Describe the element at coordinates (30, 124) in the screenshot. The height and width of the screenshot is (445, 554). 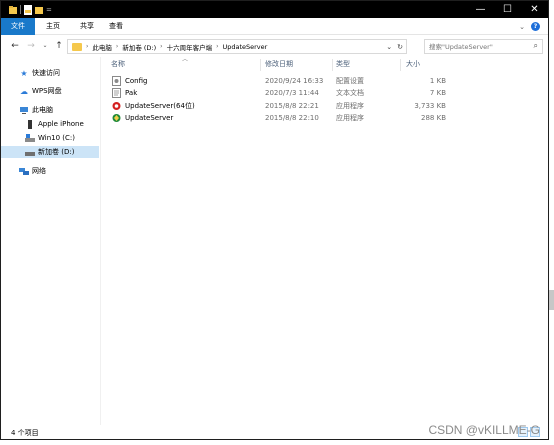
I see `phone-icon` at that location.